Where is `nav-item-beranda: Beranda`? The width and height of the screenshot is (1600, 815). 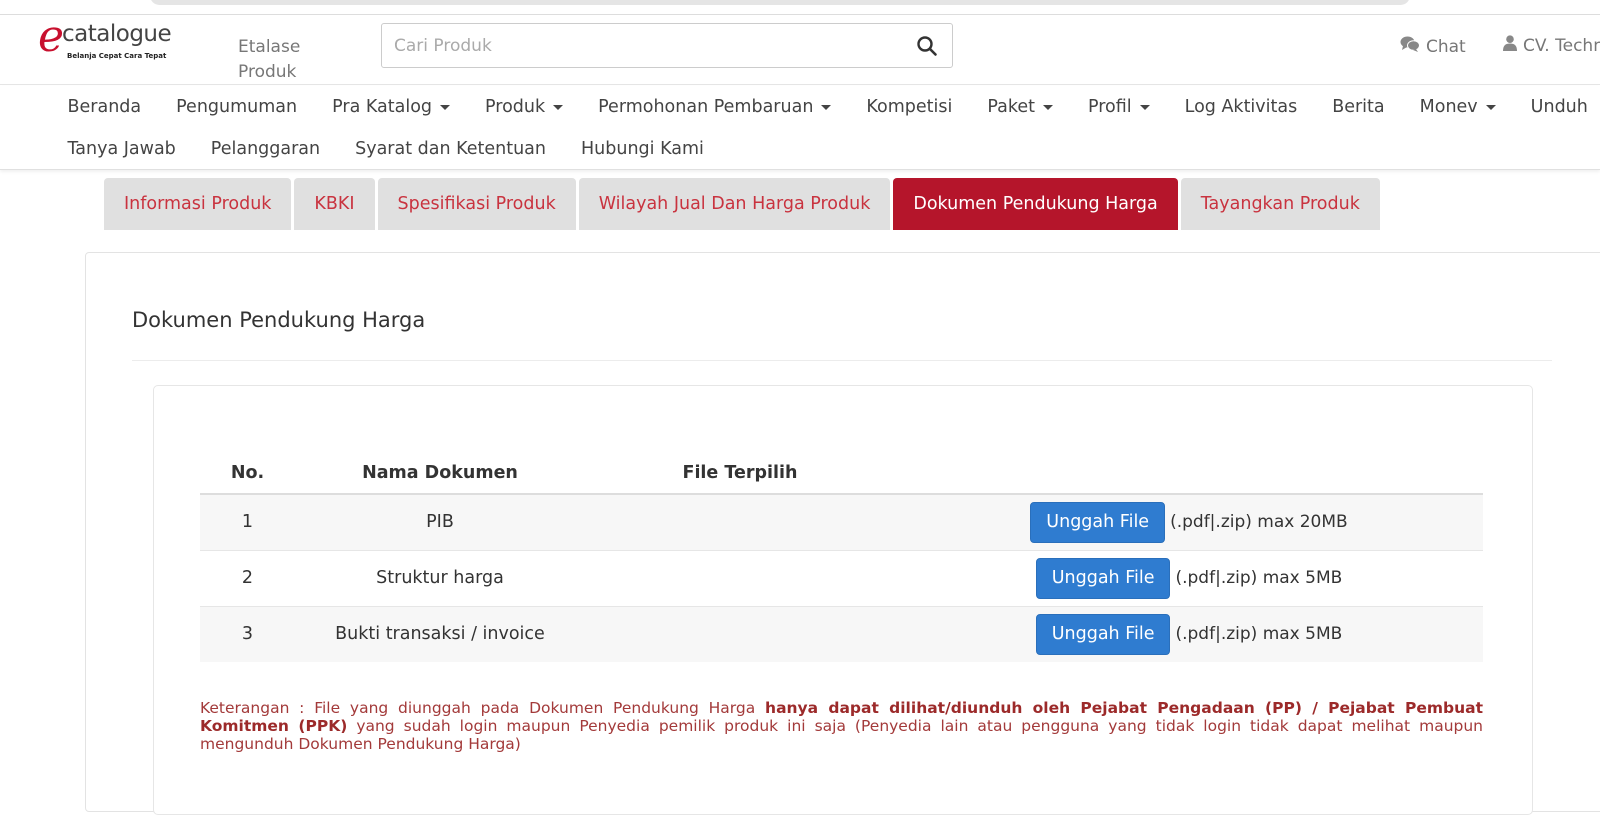 nav-item-beranda: Beranda is located at coordinates (104, 107).